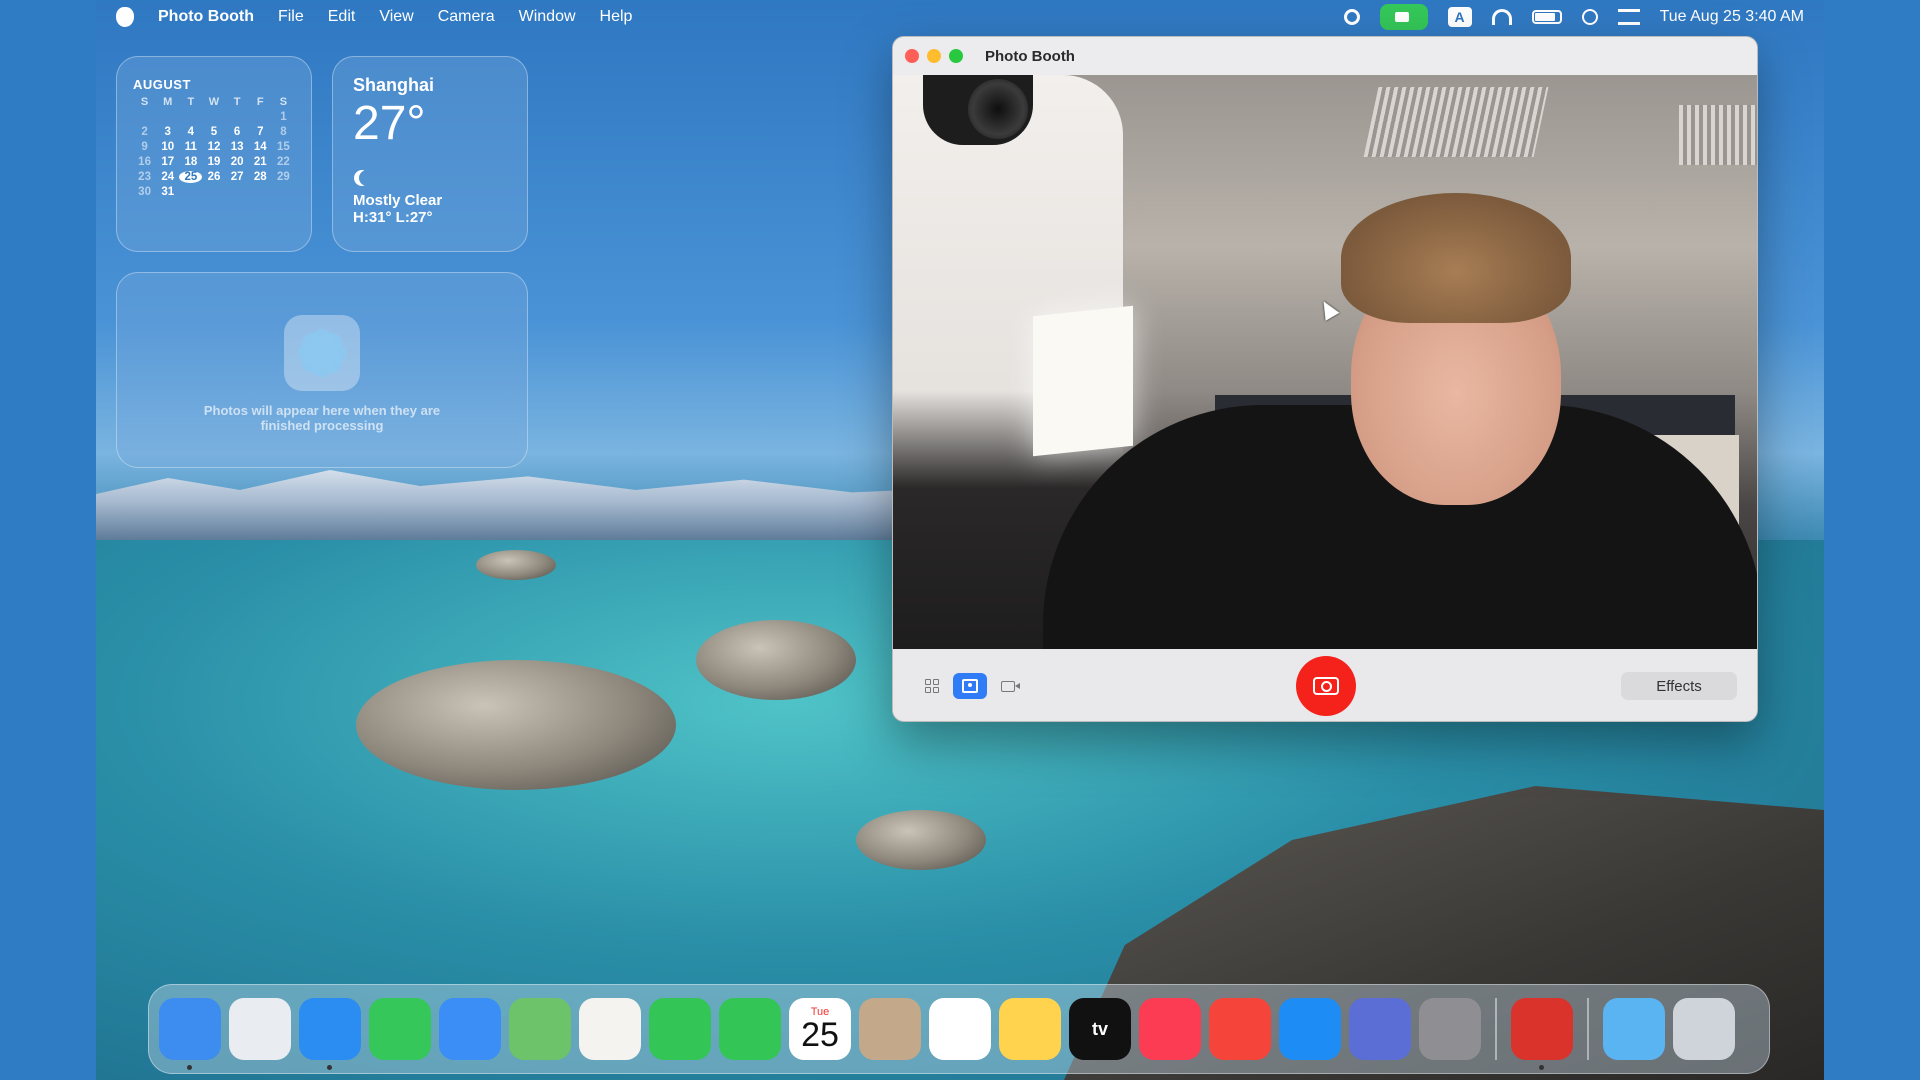 The height and width of the screenshot is (1080, 1920). I want to click on four-up-view-button, so click(932, 686).